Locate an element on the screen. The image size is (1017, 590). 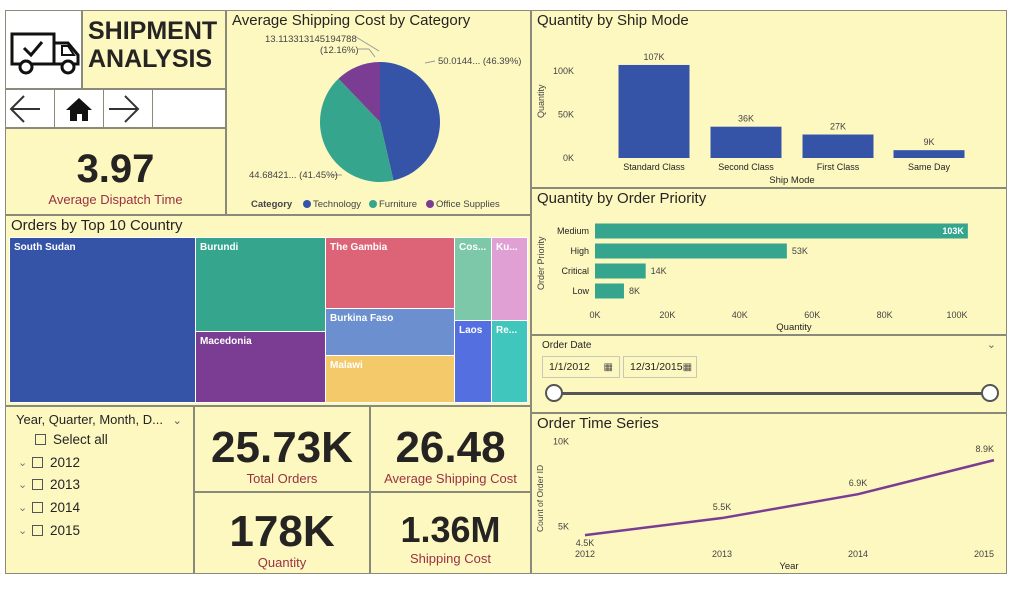
slicer-item-label: 2013 is located at coordinates (65, 484).